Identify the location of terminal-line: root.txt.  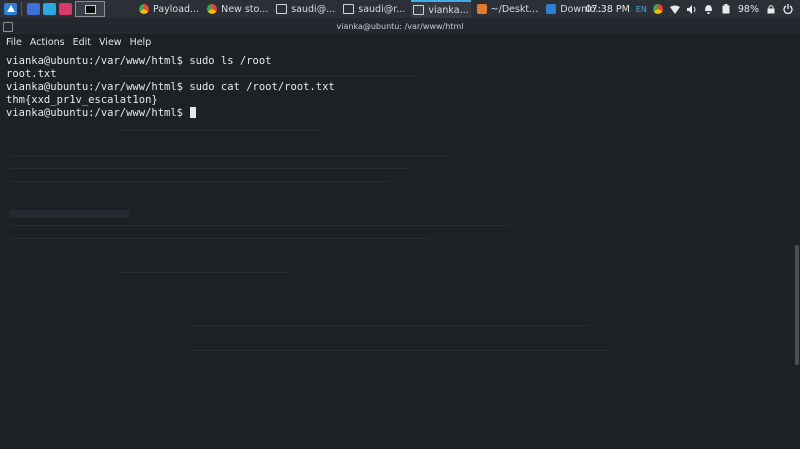
(31, 74).